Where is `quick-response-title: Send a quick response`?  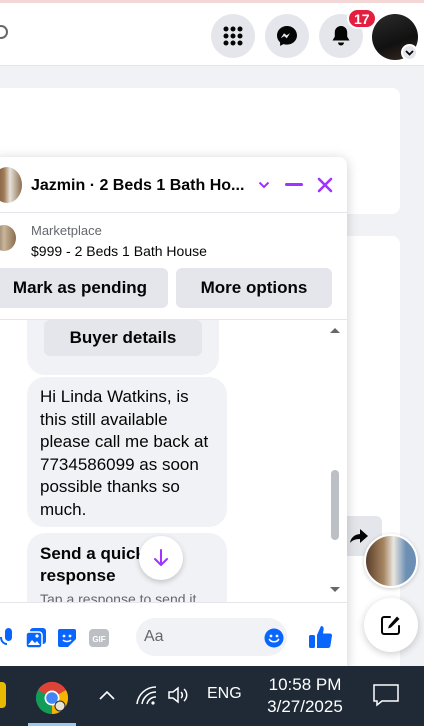
quick-response-title: Send a quick response is located at coordinates (92, 564).